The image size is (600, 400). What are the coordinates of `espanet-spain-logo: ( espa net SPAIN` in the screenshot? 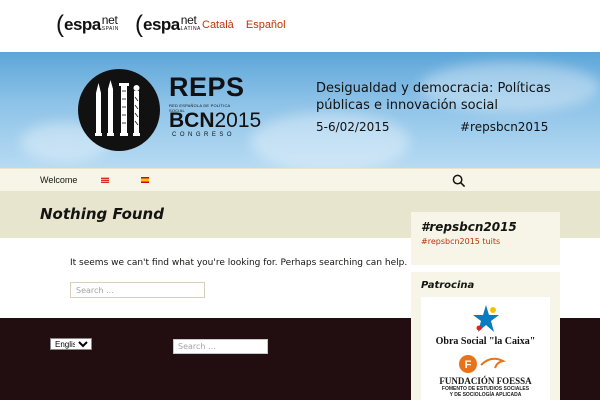 It's located at (87, 26).